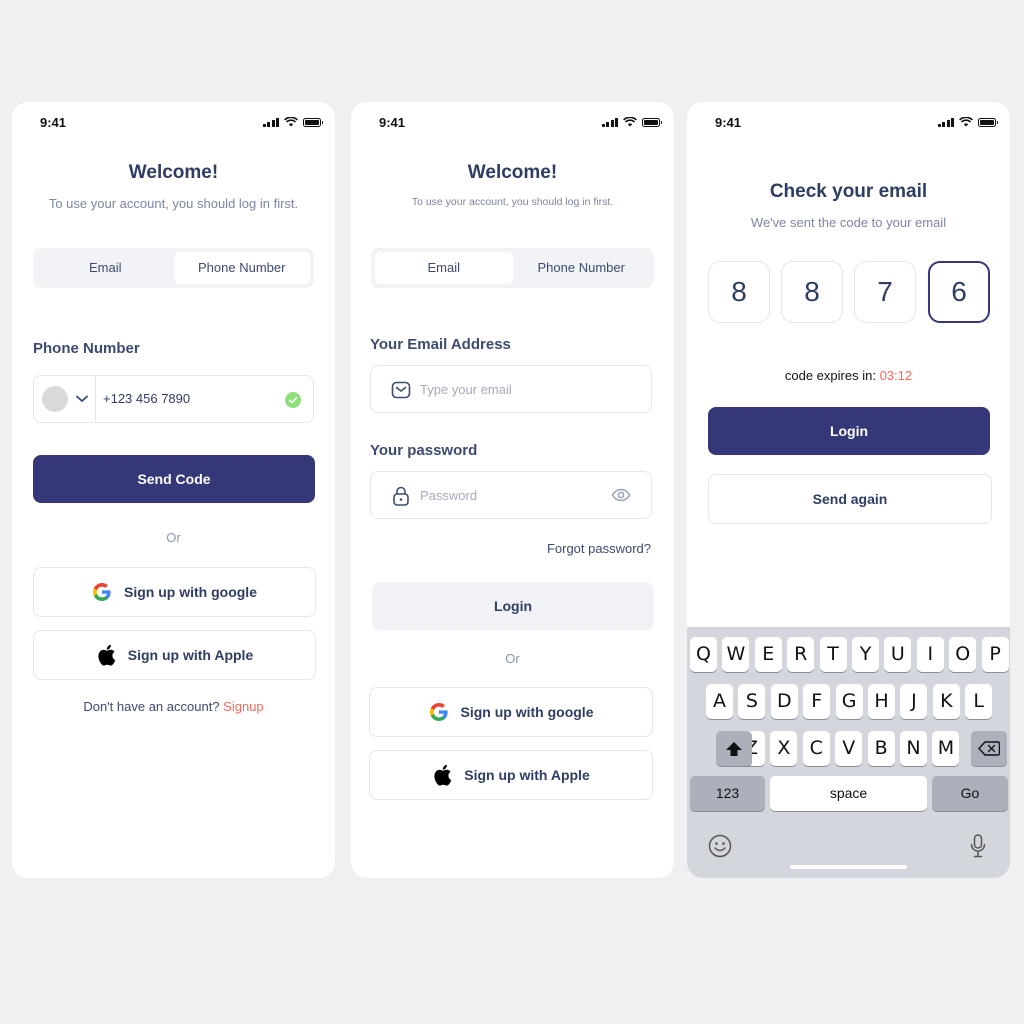 The height and width of the screenshot is (1024, 1024). I want to click on forgot-password-link: Forgot password?, so click(599, 548).